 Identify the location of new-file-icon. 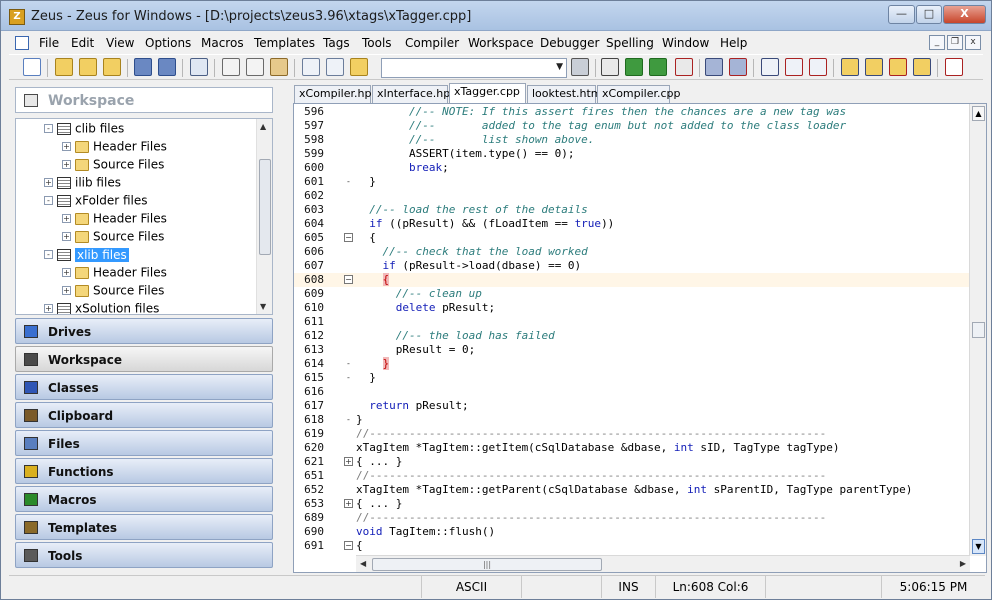
(32, 67).